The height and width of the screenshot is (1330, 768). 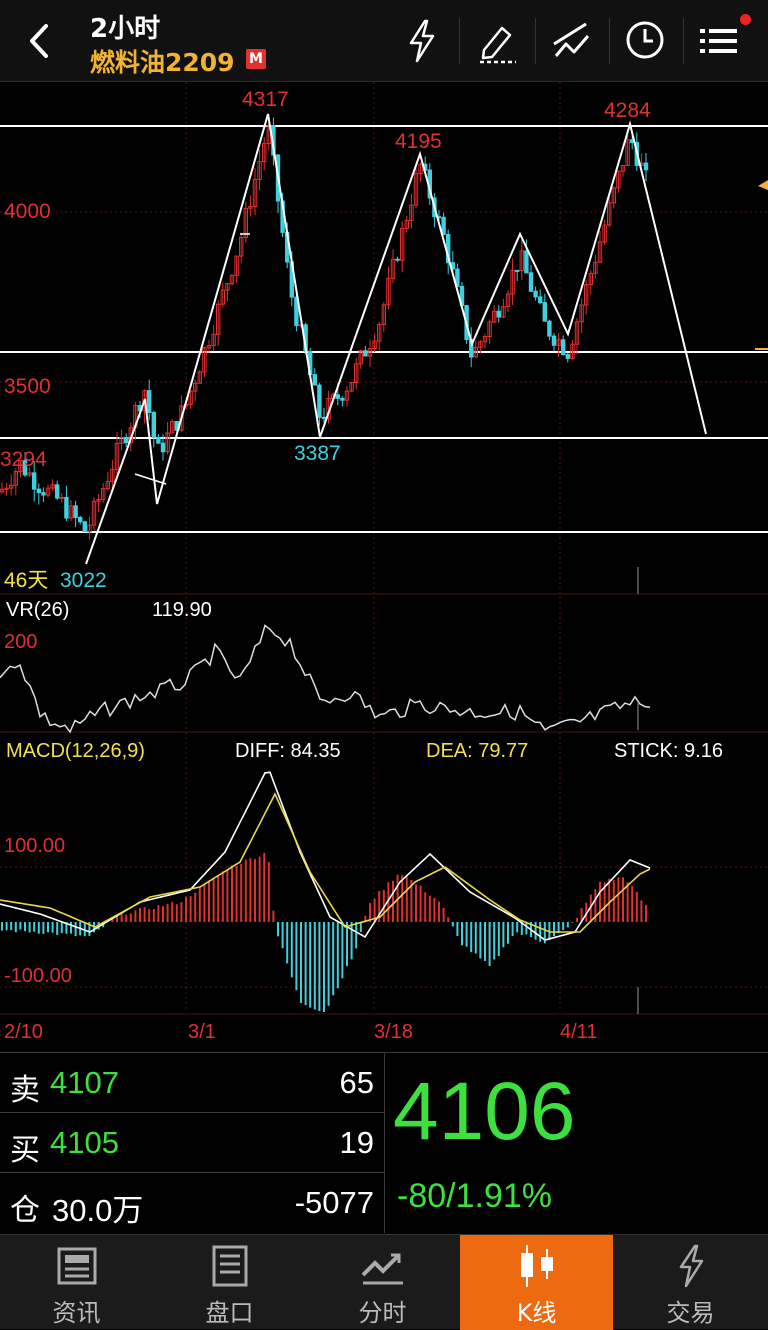 I want to click on date-label: 4/11, so click(x=578, y=1032).